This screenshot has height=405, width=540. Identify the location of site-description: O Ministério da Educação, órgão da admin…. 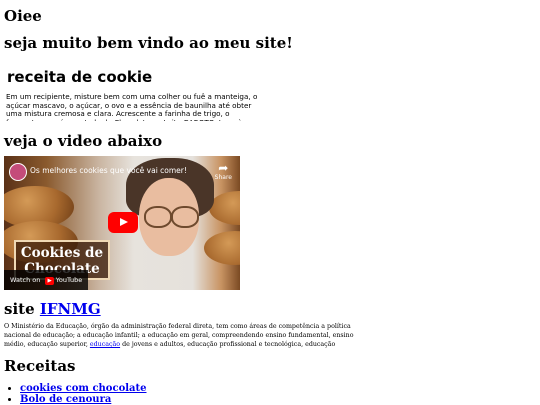
(184, 335).